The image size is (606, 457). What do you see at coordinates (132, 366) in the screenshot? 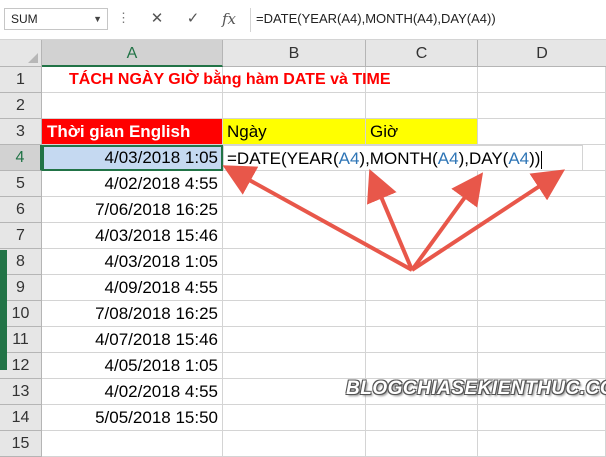
I see `cell-a12: 4/05/2018 1:05` at bounding box center [132, 366].